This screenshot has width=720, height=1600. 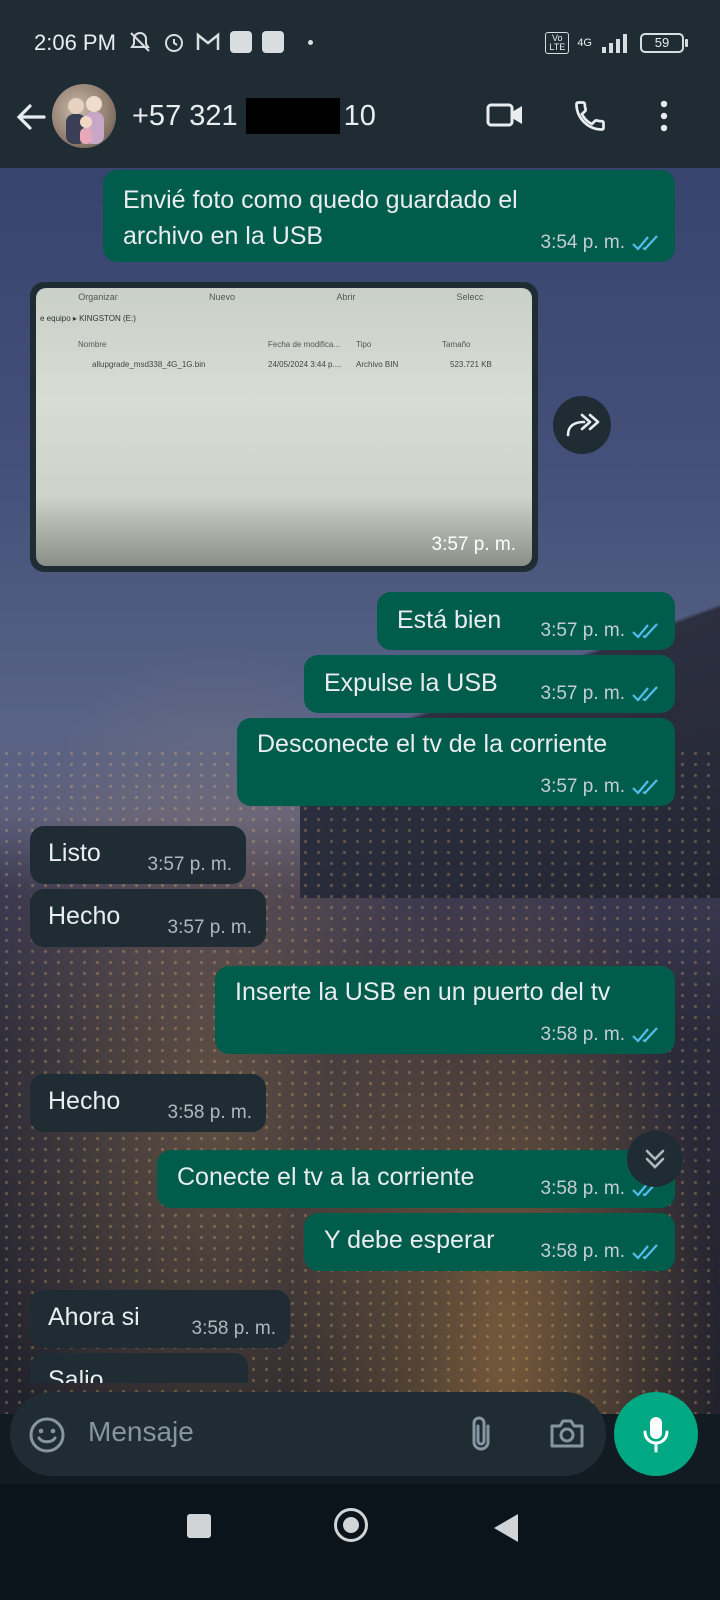 I want to click on message-bubble-incoming: Ahora si 3:58 p. m., so click(x=160, y=1319).